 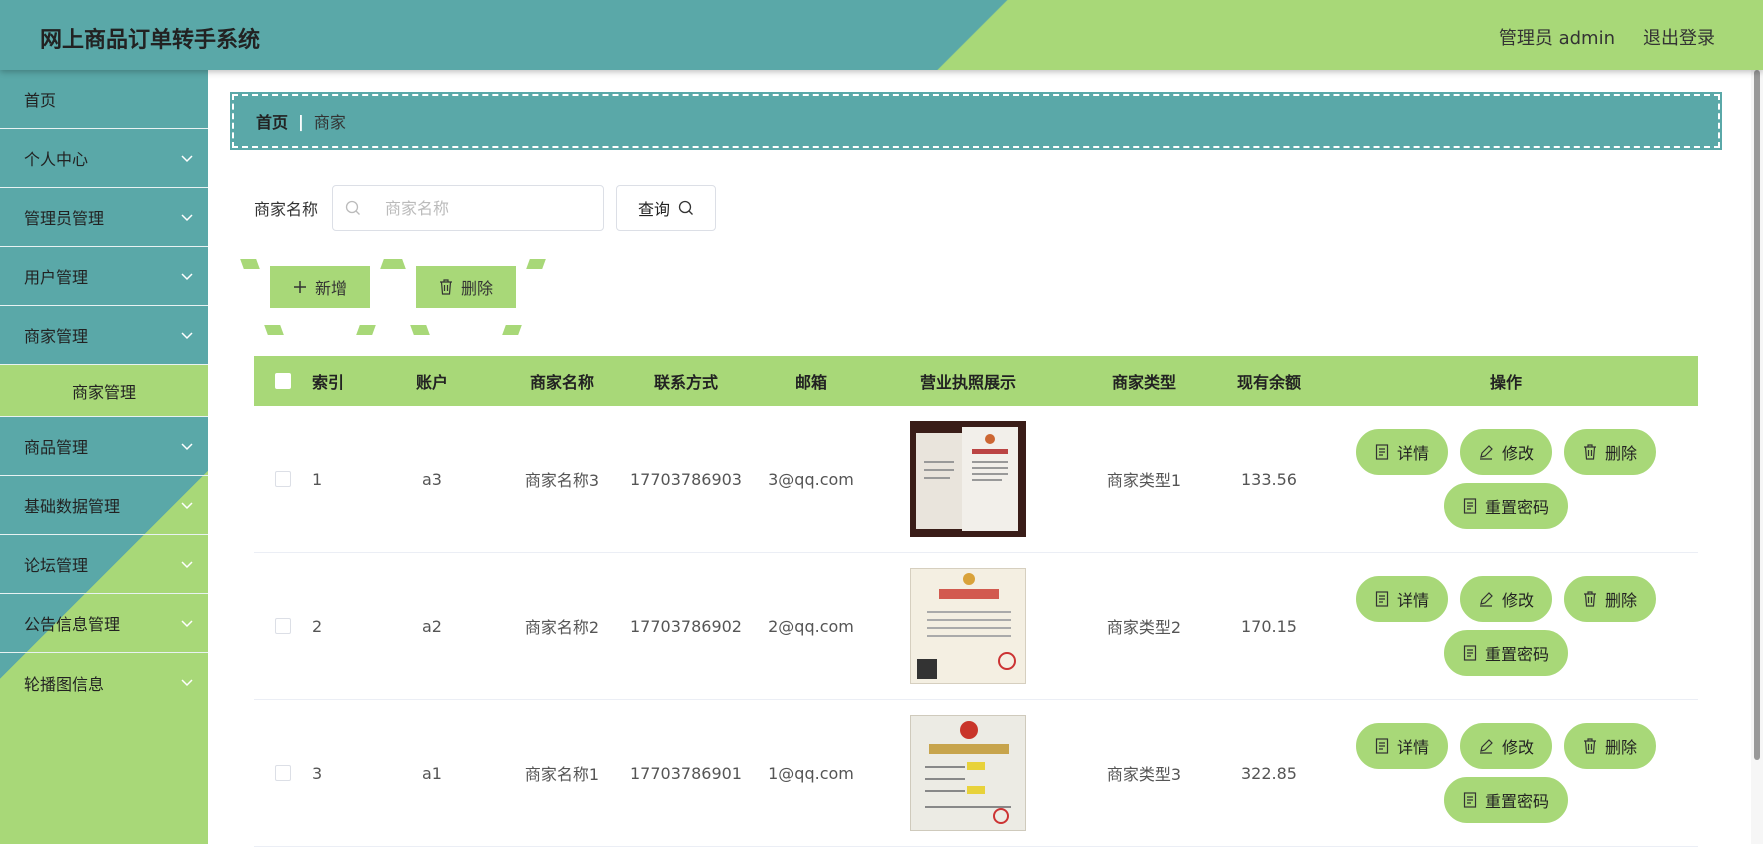 I want to click on sidebar-item-merchant-management: 商家管理, so click(x=104, y=335).